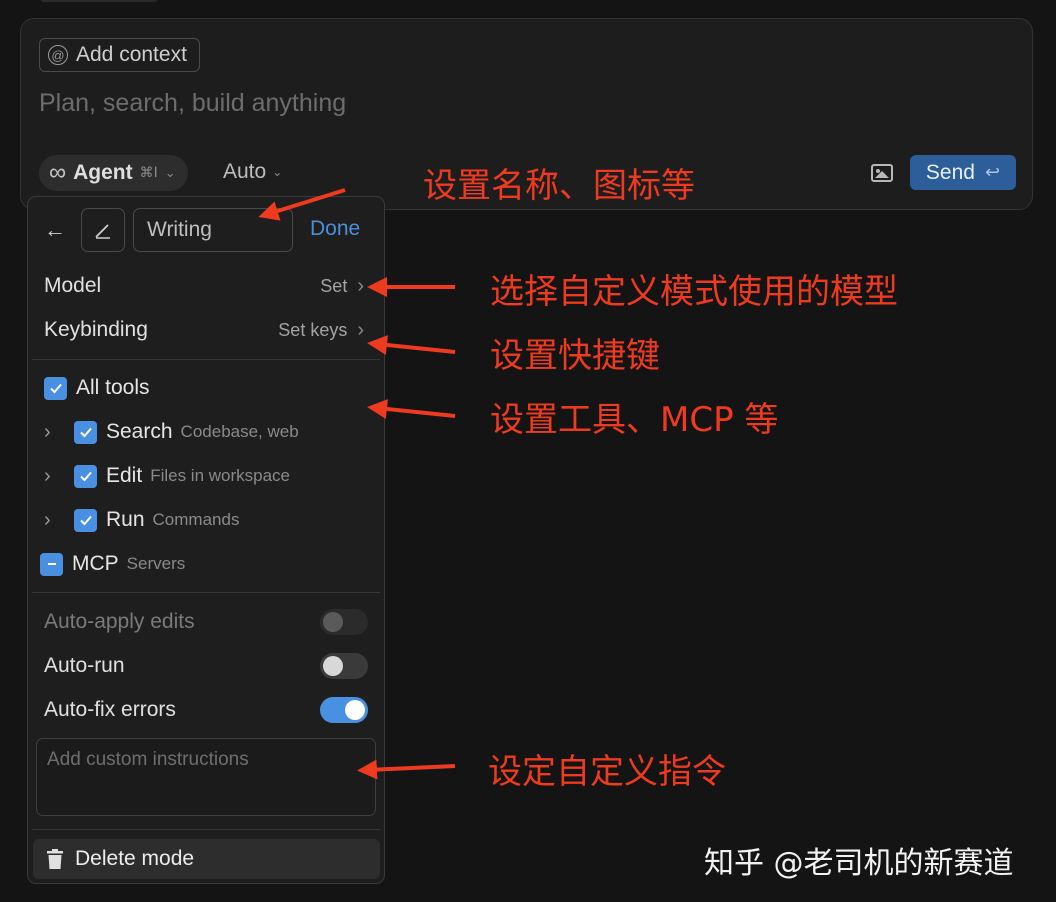 This screenshot has height=902, width=1056. I want to click on annotation-tools: 设置工具、MCP 等, so click(634, 420).